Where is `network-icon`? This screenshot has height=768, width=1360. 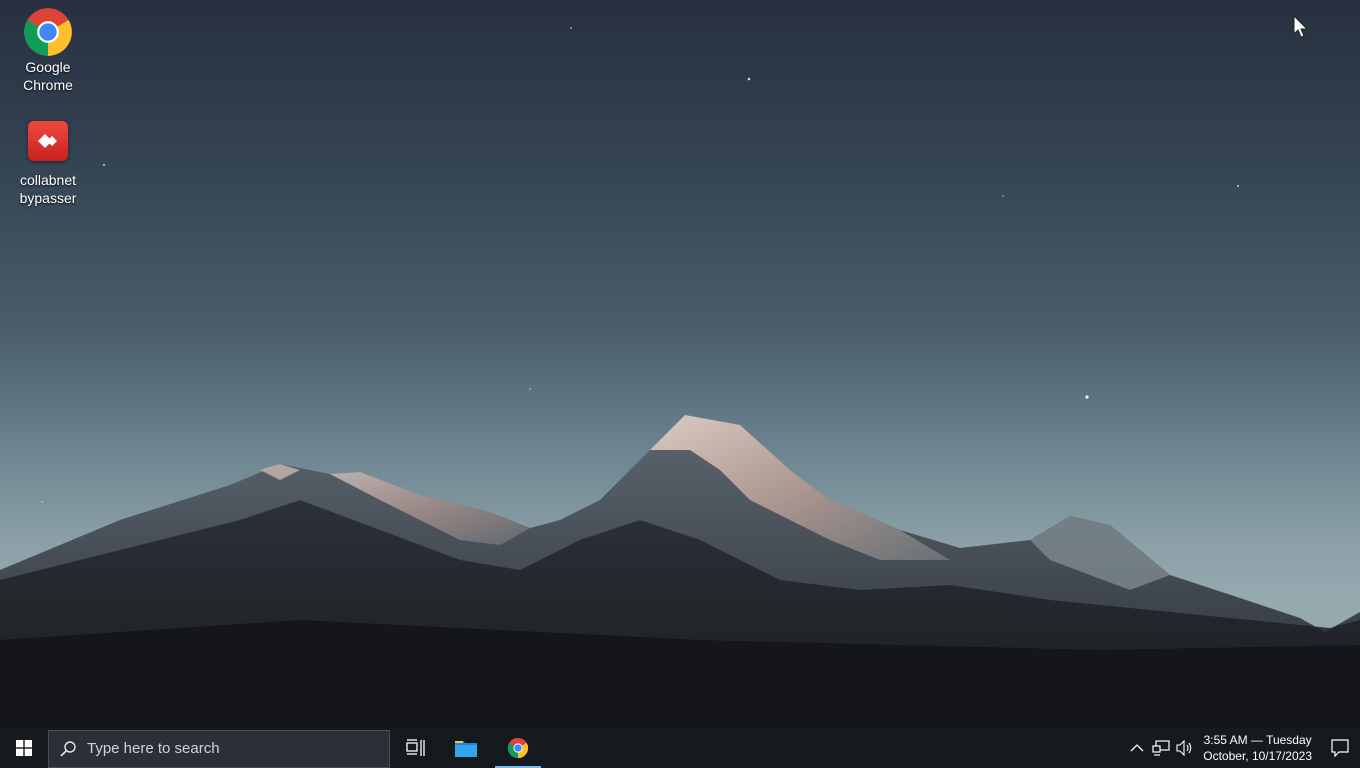
network-icon is located at coordinates (1161, 748).